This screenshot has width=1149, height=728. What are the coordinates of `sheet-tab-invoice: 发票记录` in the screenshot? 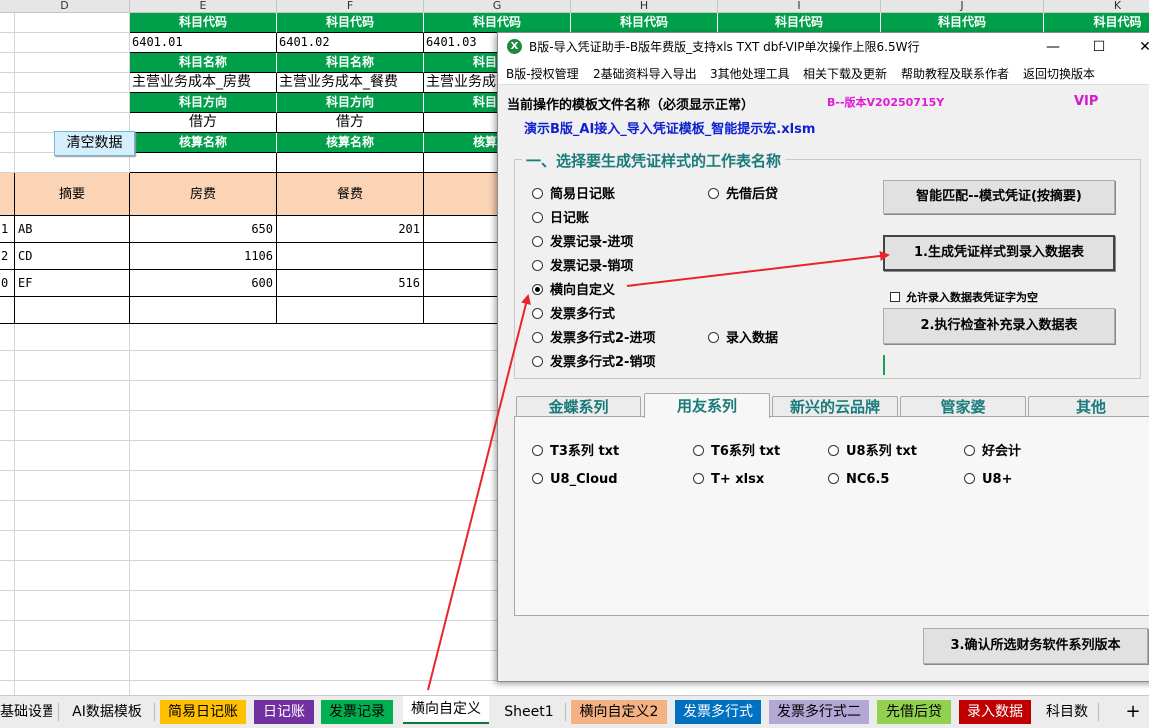 It's located at (357, 712).